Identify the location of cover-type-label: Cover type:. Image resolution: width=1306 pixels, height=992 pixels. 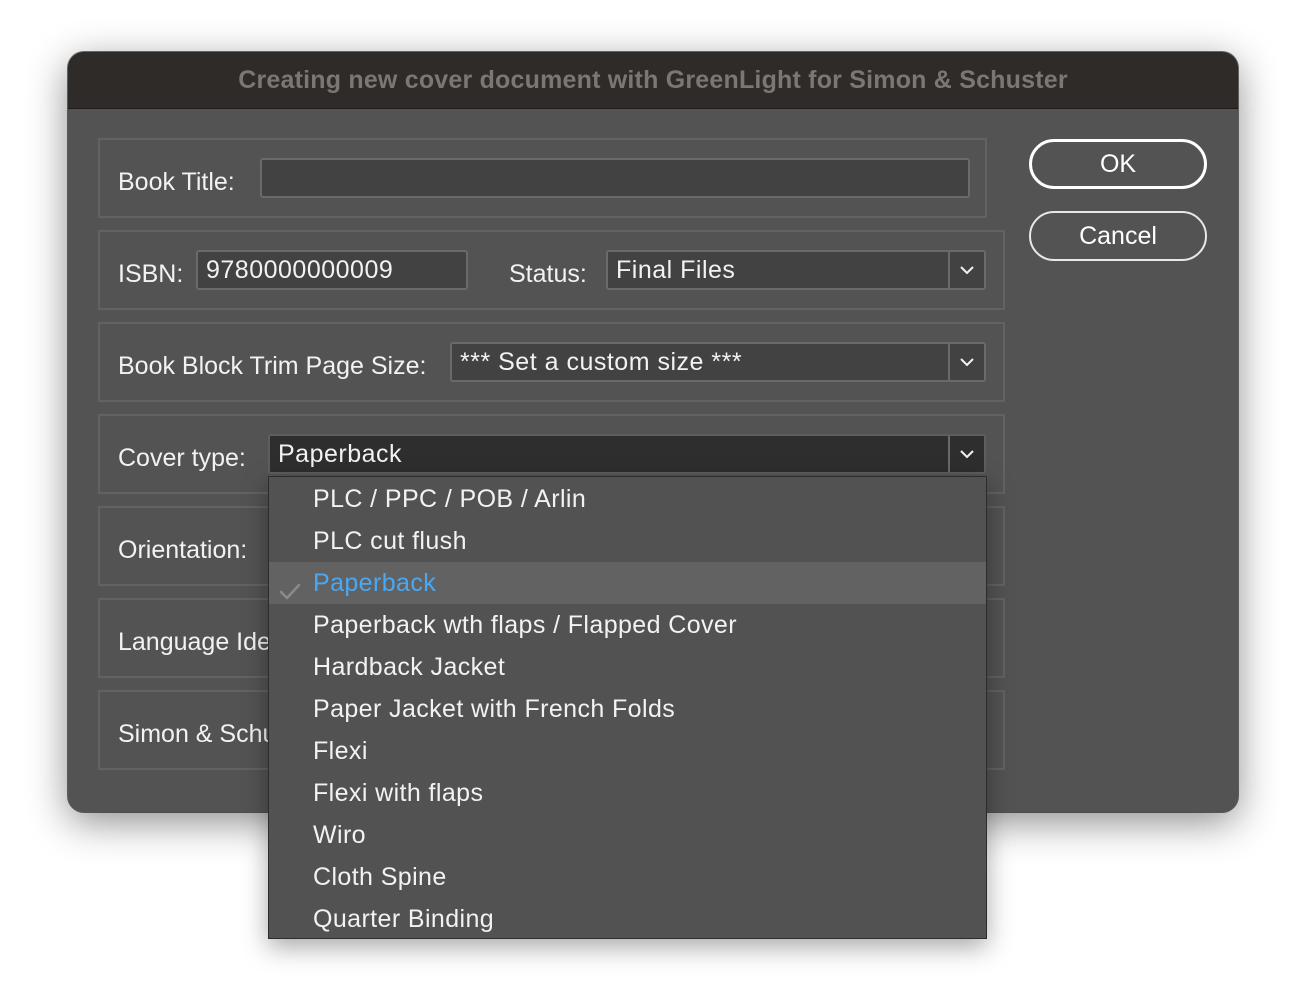
(182, 458).